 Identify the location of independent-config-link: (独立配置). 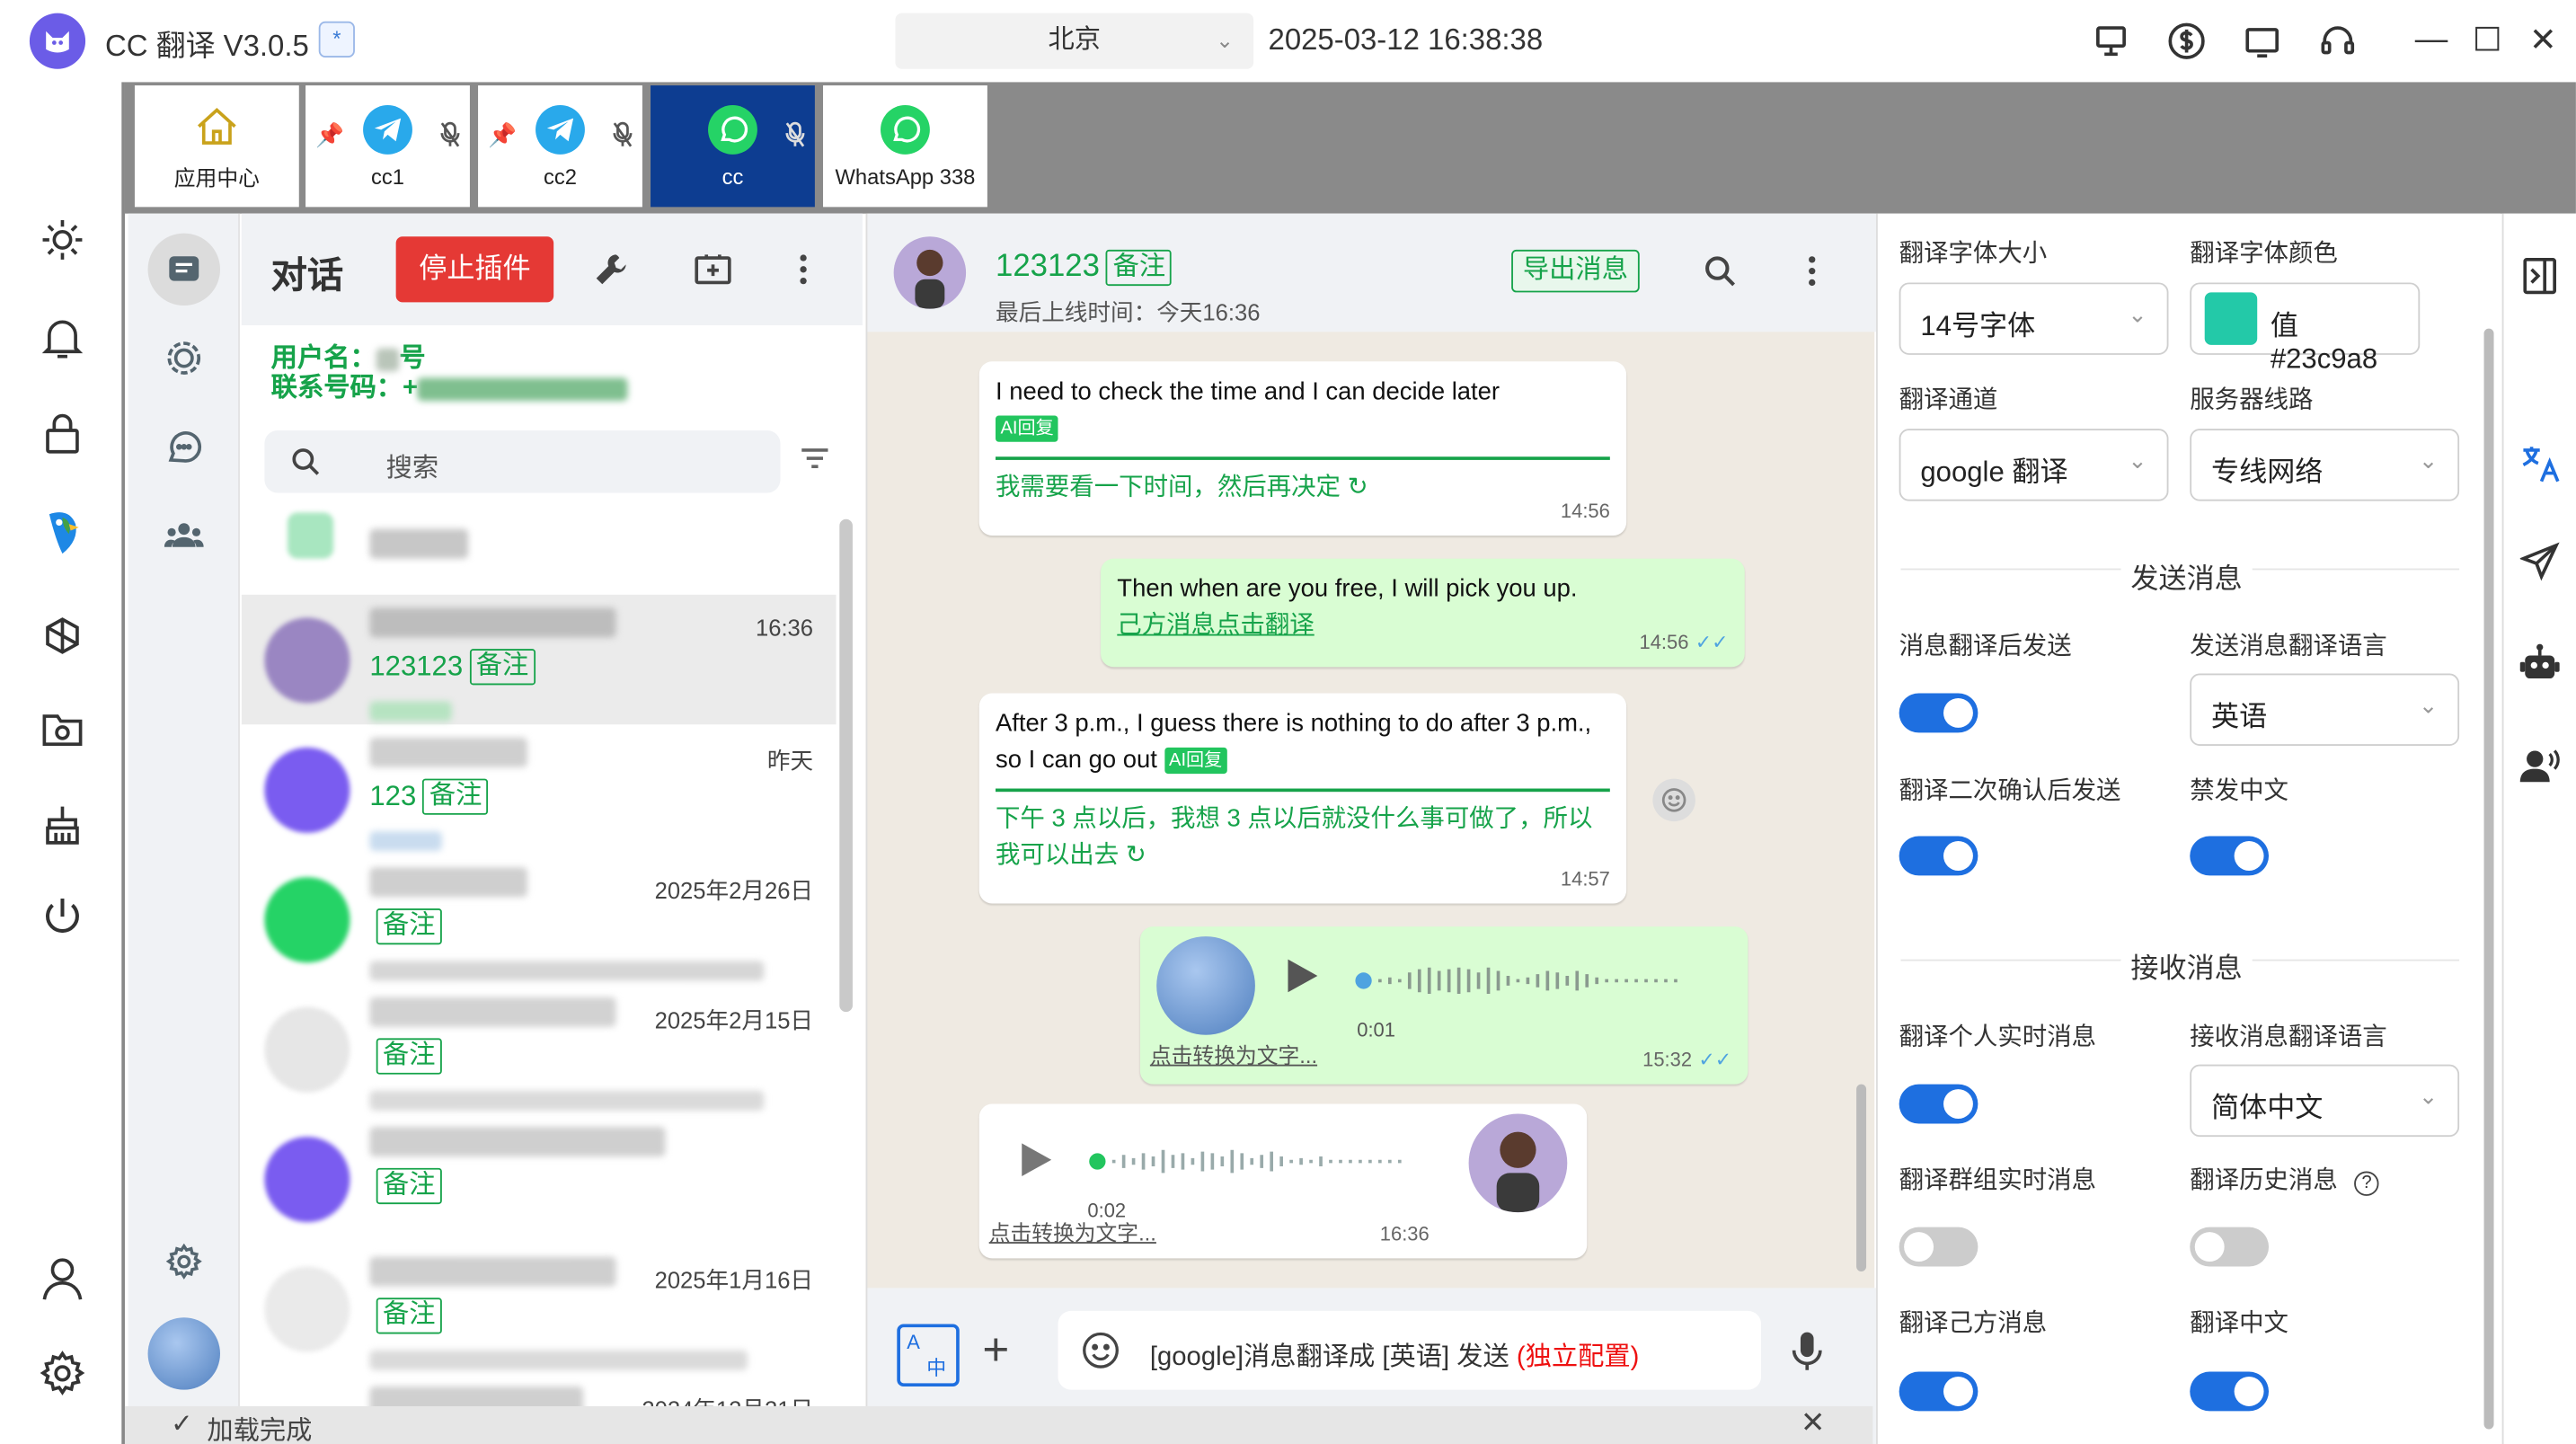
(1579, 1357).